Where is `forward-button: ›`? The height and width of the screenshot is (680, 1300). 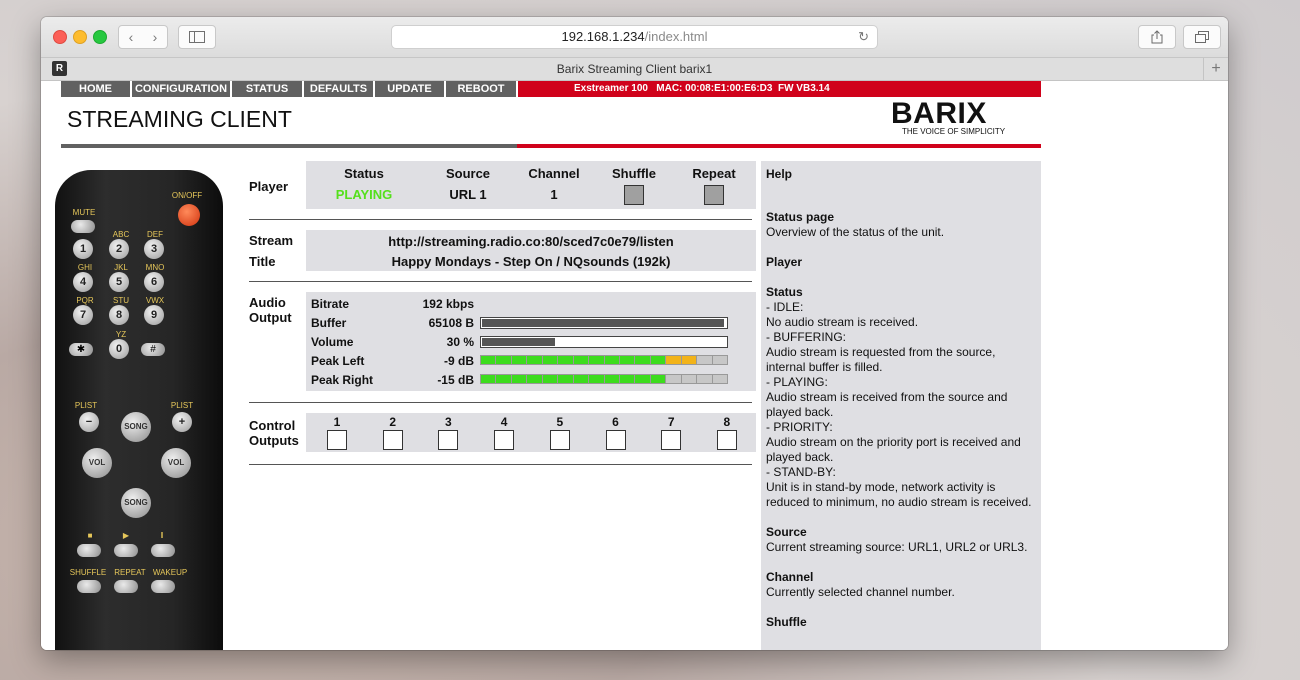 forward-button: › is located at coordinates (155, 37).